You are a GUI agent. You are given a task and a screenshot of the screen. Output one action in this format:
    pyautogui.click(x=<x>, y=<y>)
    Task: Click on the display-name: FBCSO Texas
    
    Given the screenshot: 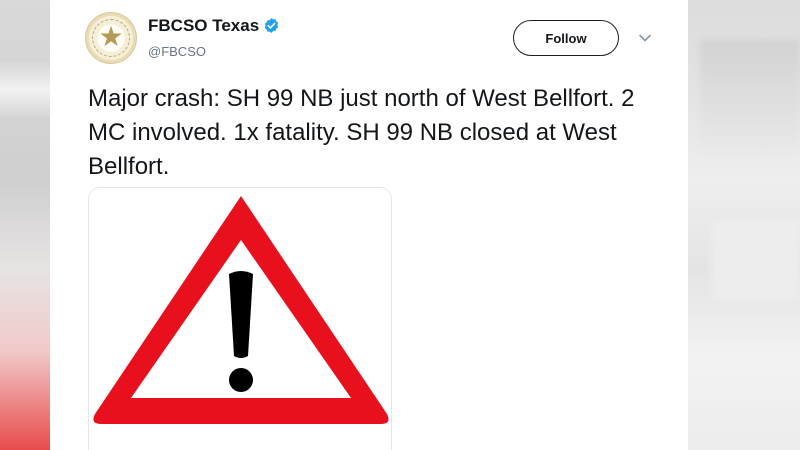 What is the action you would take?
    pyautogui.click(x=203, y=26)
    